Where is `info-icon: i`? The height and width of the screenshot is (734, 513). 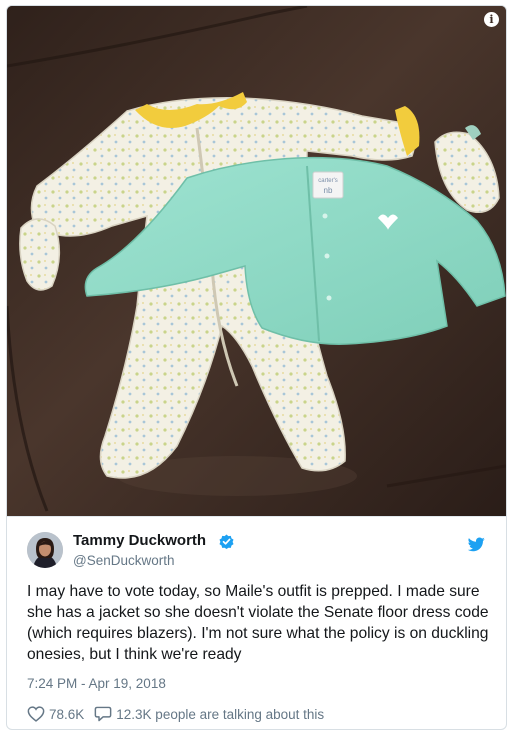 info-icon: i is located at coordinates (491, 19).